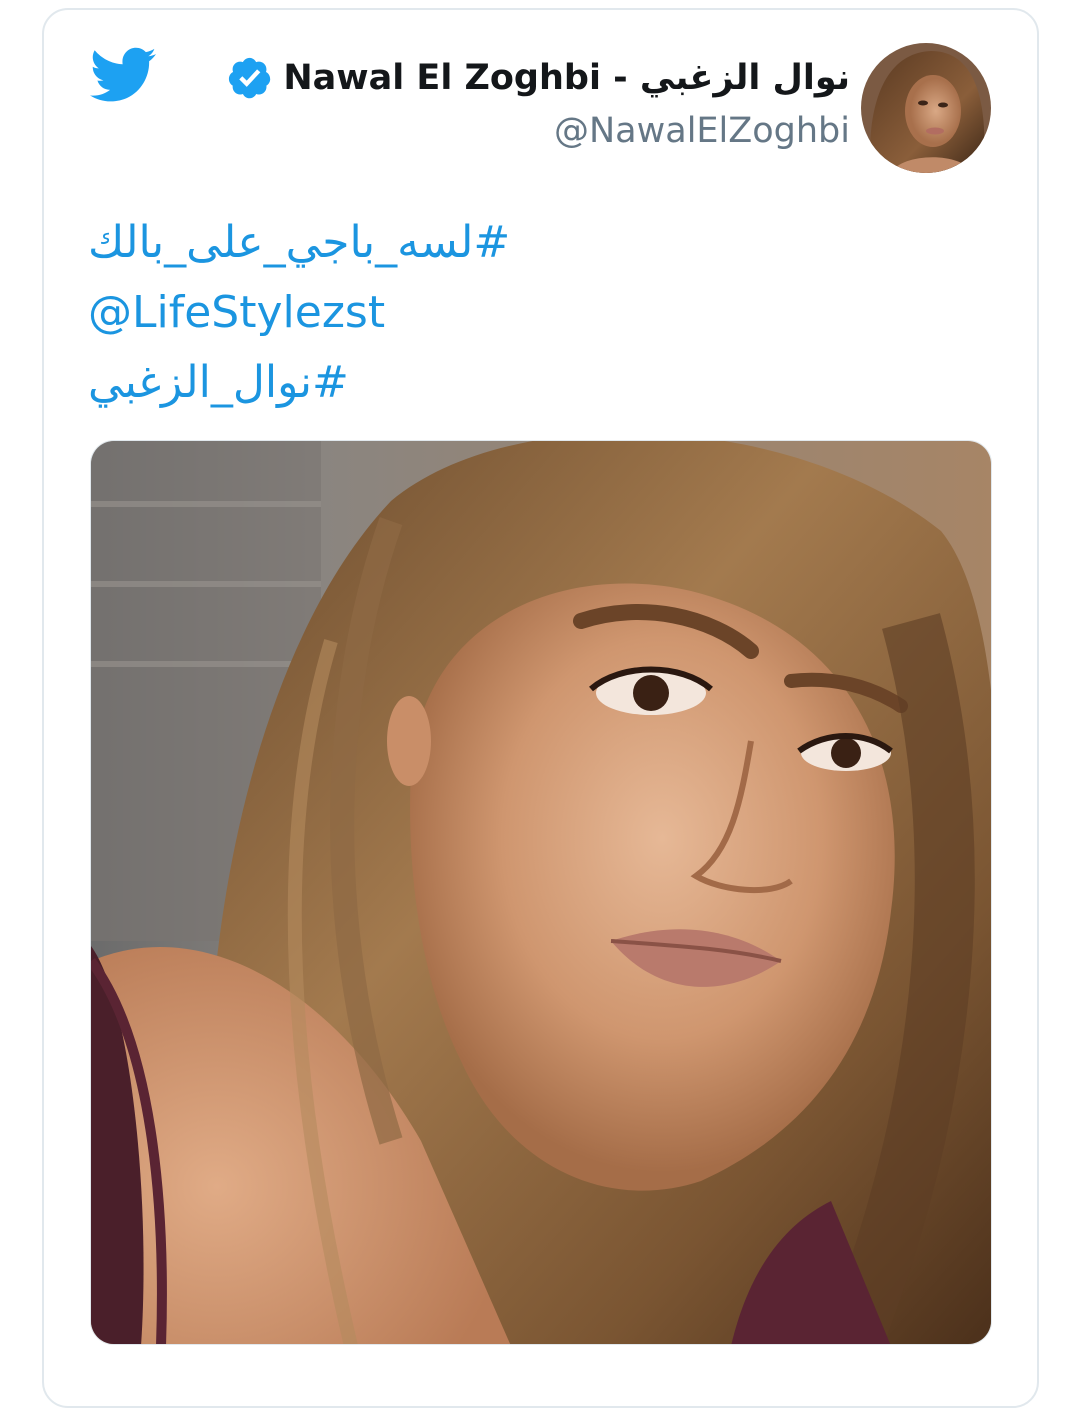 The width and height of the screenshot is (1080, 1408). I want to click on user-handle: @NawalElZoghbi, so click(538, 131).